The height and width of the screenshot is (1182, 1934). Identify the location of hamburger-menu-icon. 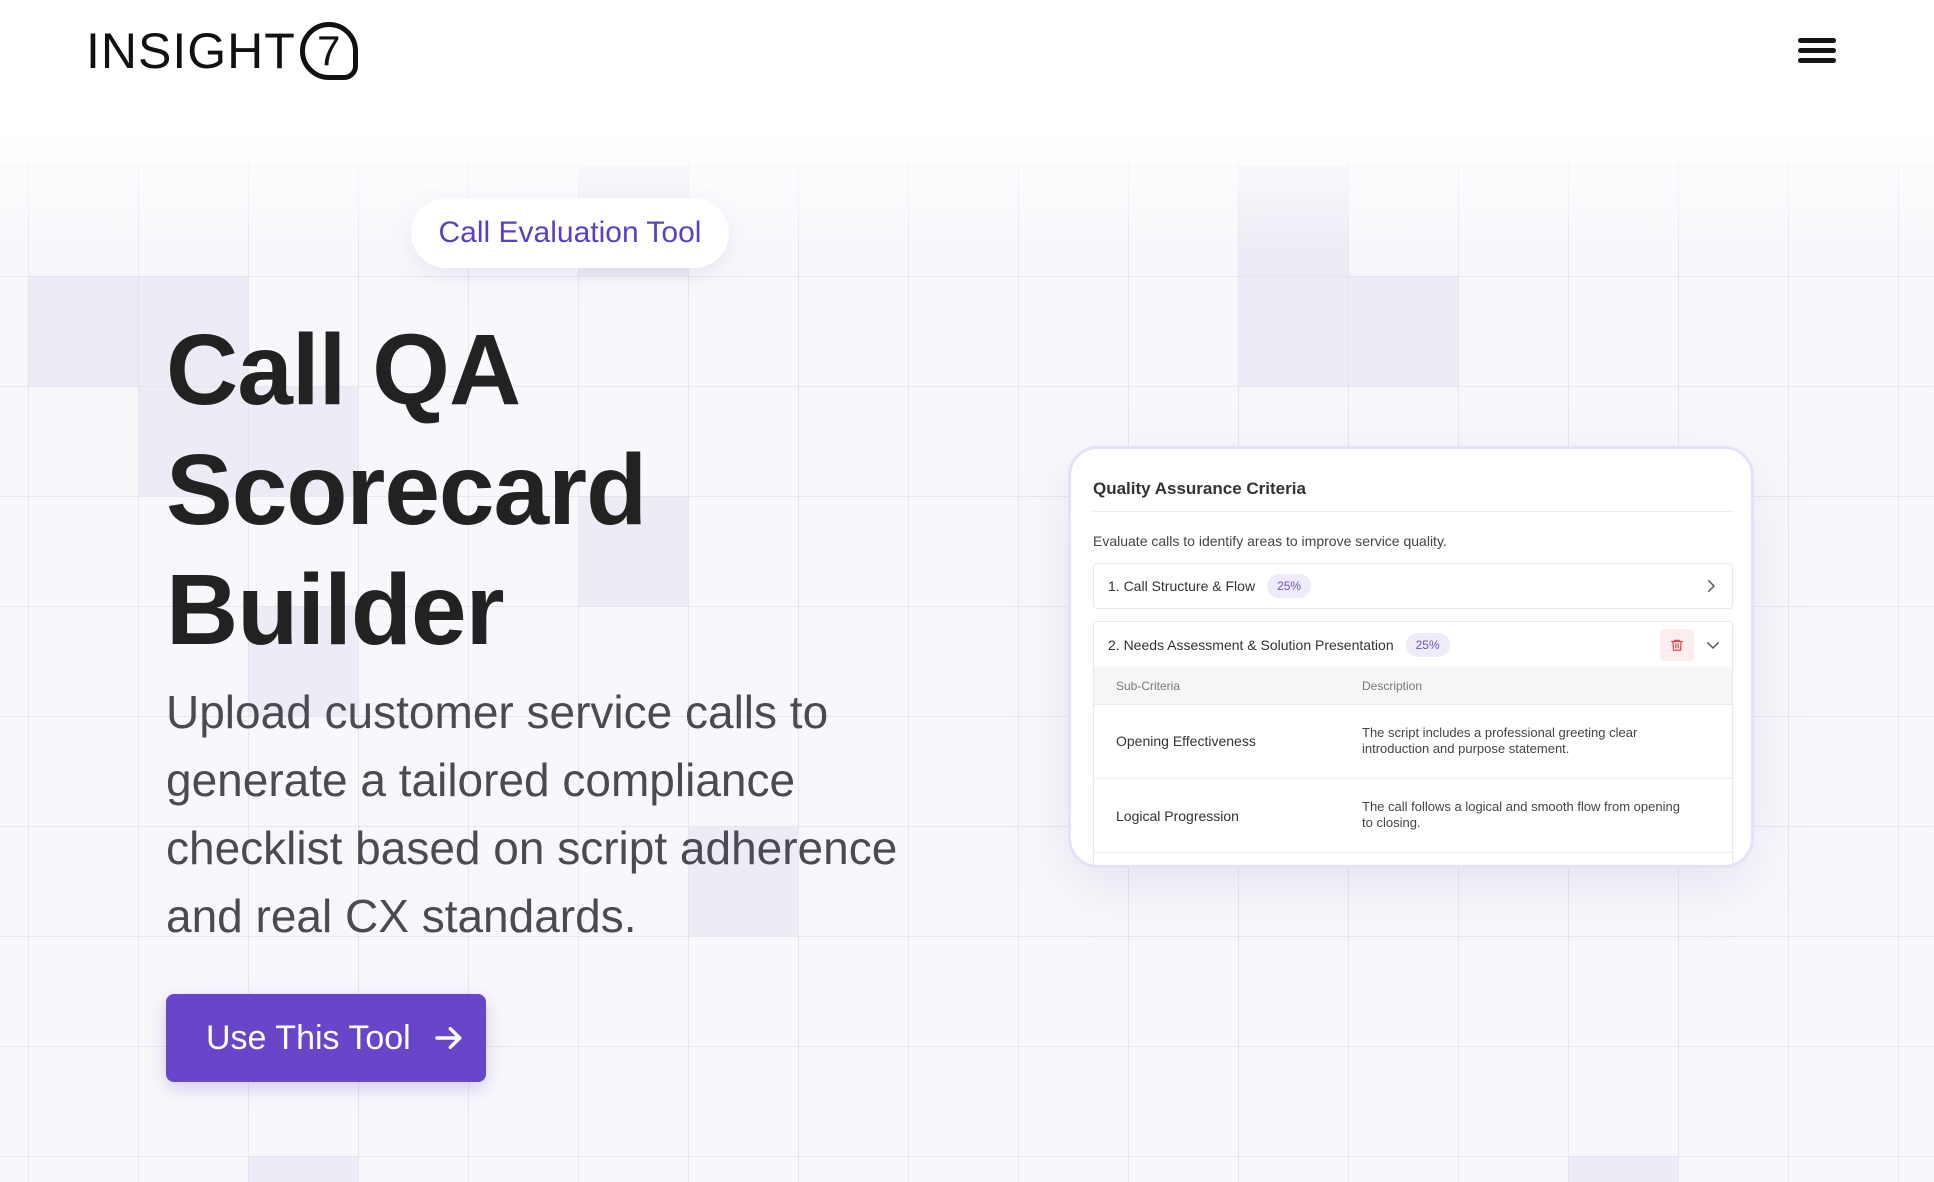
(1817, 51).